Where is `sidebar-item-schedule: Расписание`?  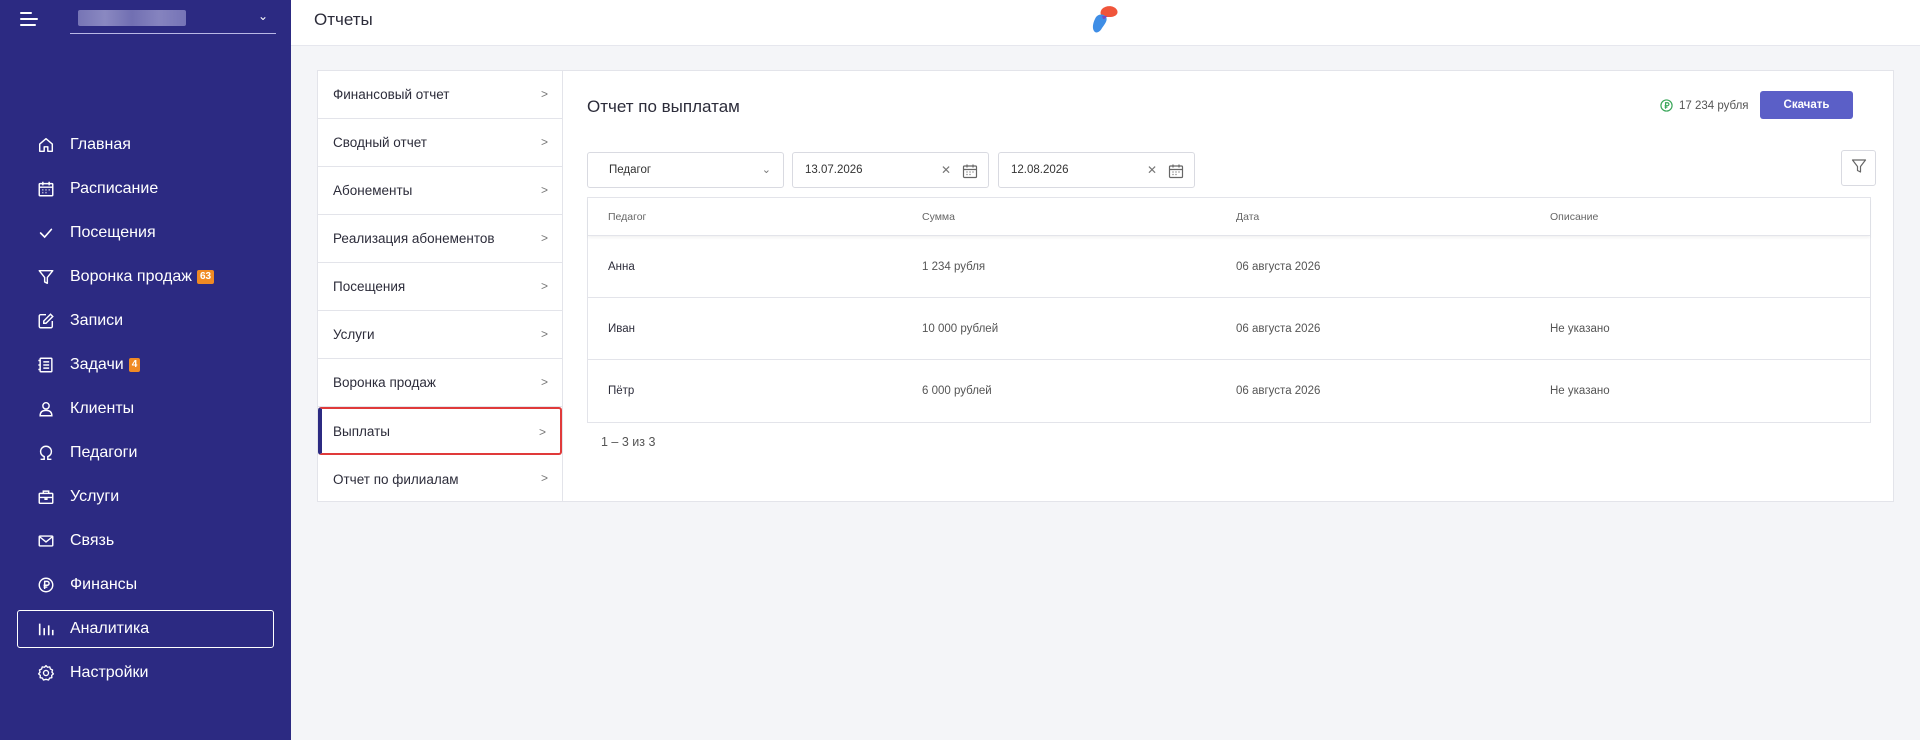
sidebar-item-schedule: Расписание is located at coordinates (145, 189).